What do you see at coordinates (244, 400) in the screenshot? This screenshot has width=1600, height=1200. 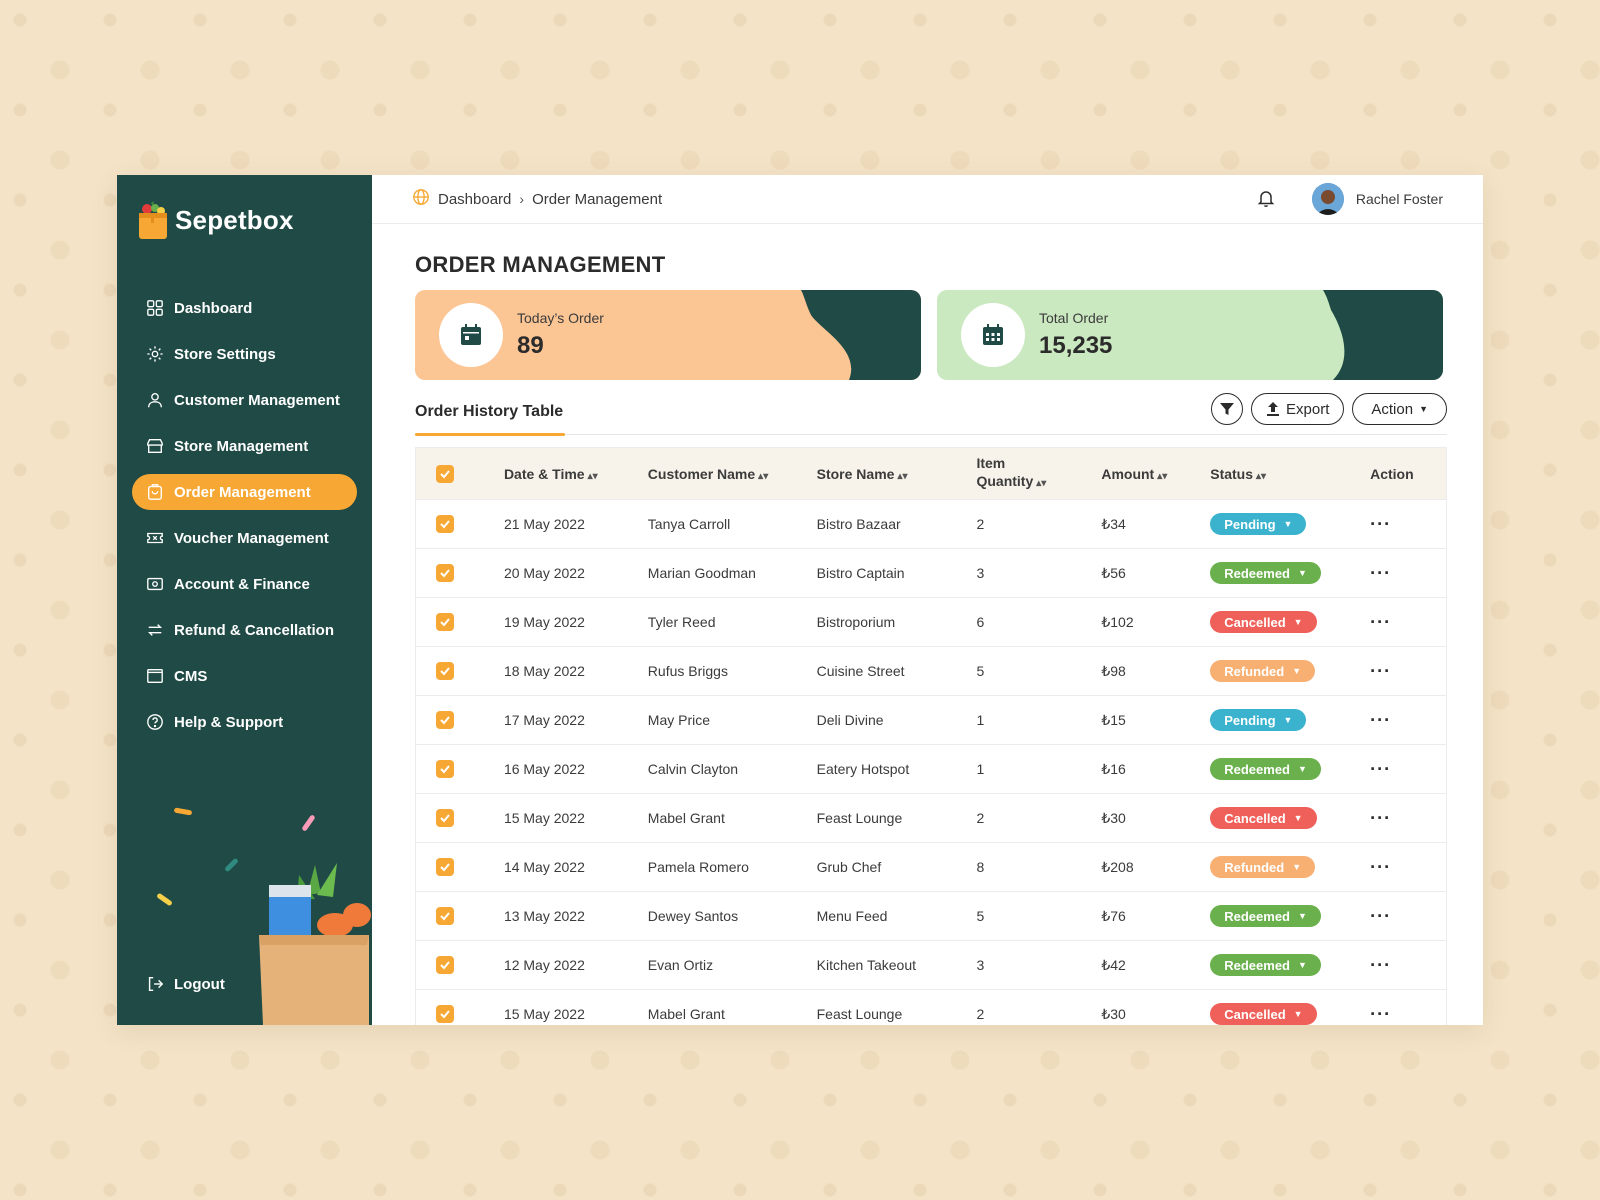 I see `sidebar-item-customer-management: Customer Management` at bounding box center [244, 400].